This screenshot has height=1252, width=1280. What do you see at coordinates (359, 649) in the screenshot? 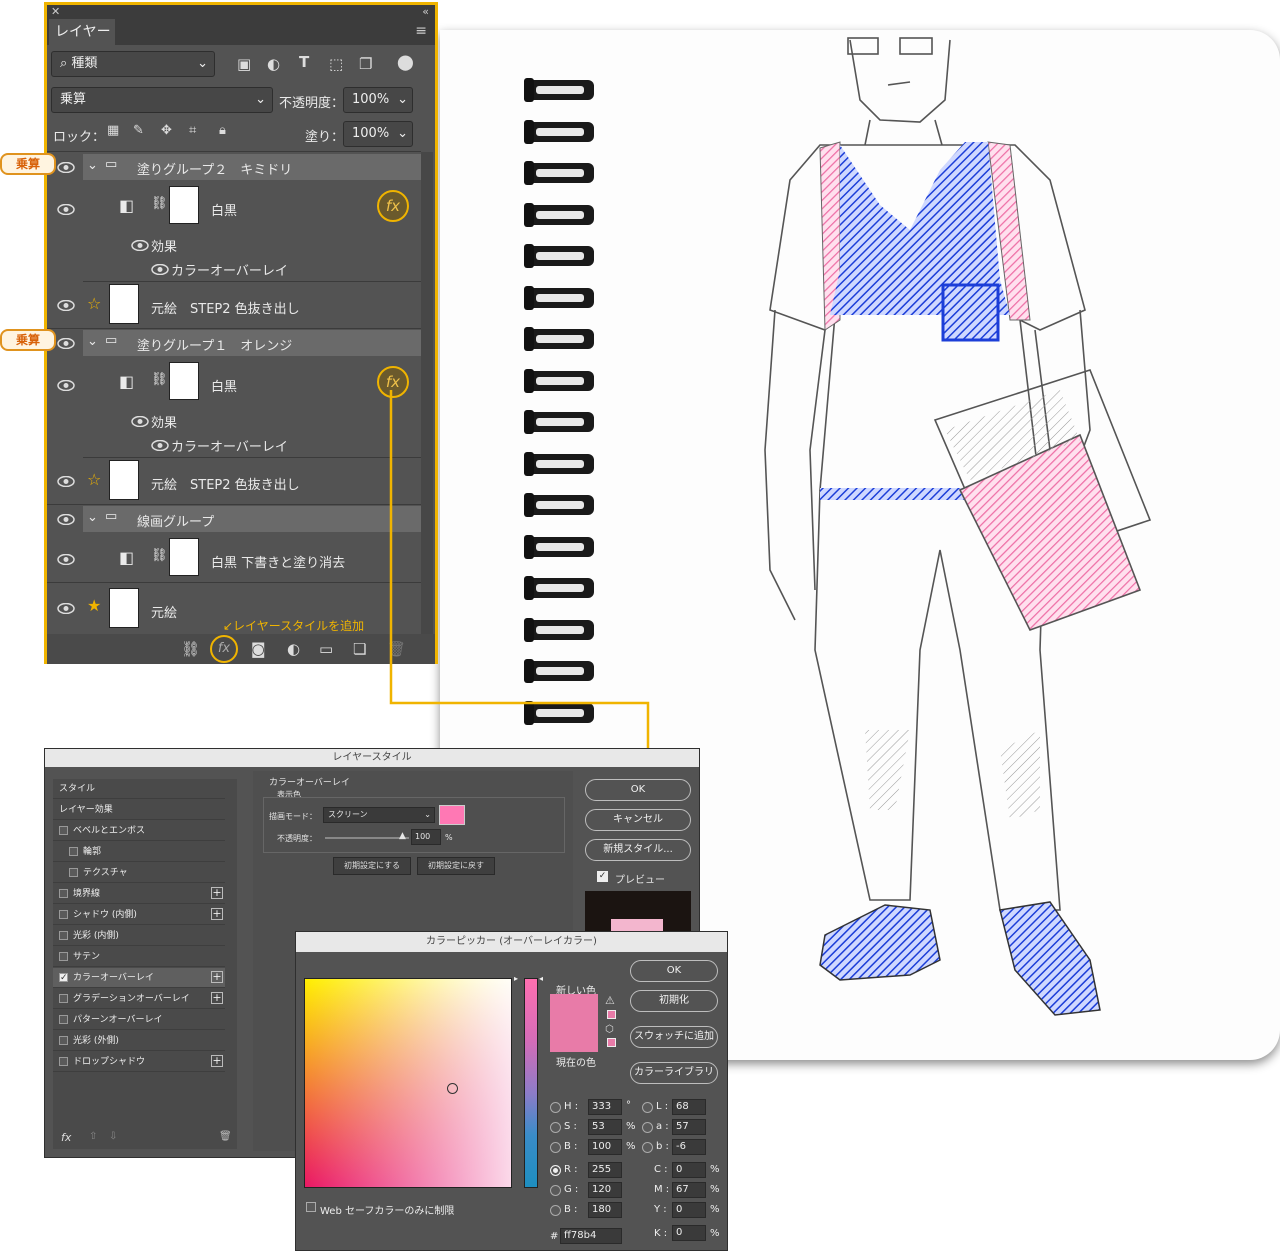
I see `new-layer-icon: ❏` at bounding box center [359, 649].